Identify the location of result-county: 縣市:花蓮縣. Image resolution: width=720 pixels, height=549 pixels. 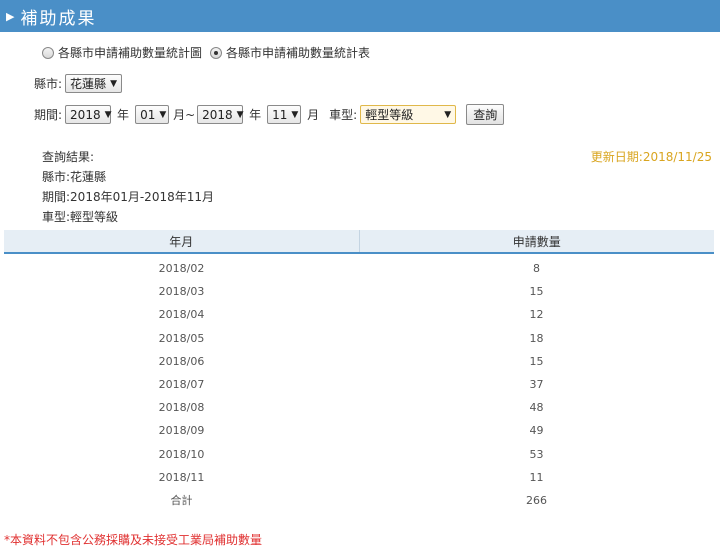
(74, 177).